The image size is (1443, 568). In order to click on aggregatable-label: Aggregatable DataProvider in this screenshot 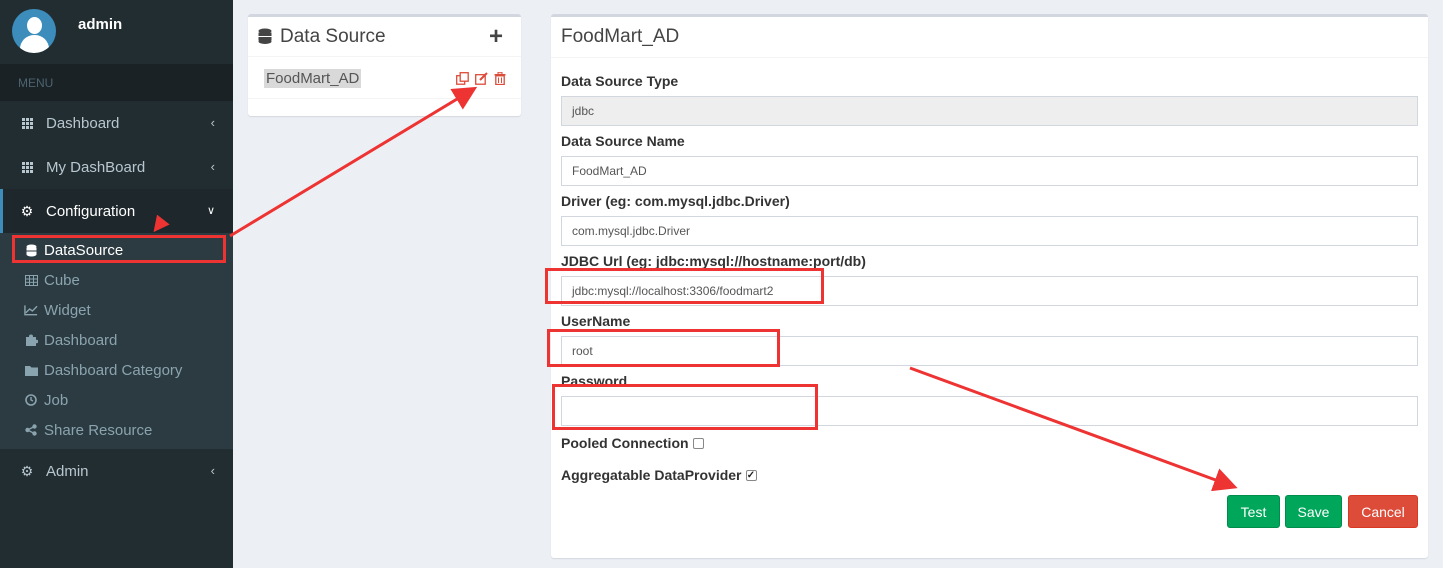, I will do `click(651, 475)`.